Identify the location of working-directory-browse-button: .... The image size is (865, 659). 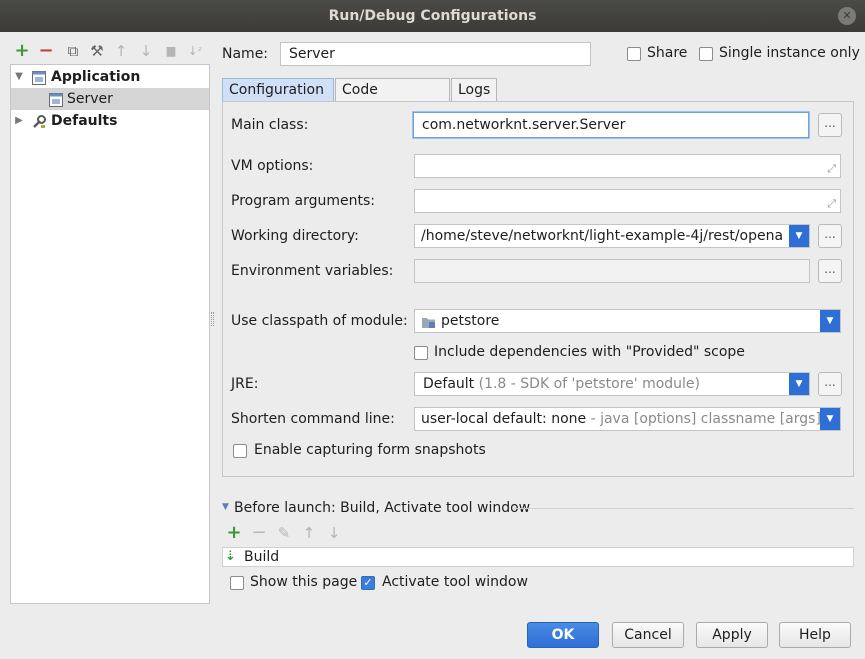
(830, 236).